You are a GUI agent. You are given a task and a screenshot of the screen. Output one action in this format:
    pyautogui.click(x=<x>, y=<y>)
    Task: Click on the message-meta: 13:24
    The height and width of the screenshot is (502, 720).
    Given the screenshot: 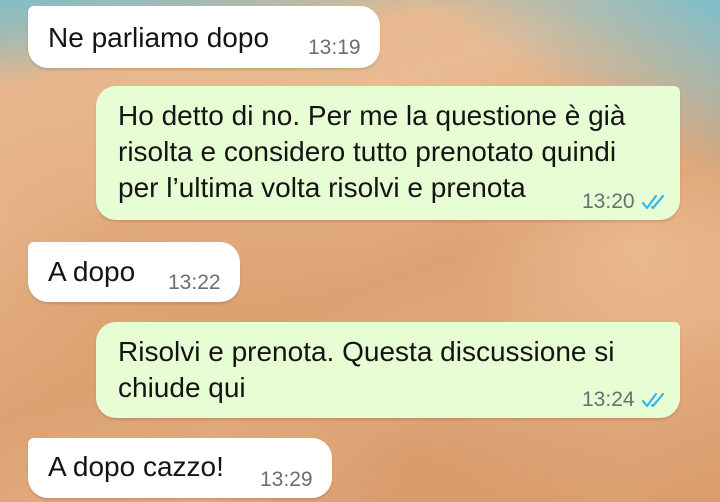 What is the action you would take?
    pyautogui.click(x=625, y=400)
    